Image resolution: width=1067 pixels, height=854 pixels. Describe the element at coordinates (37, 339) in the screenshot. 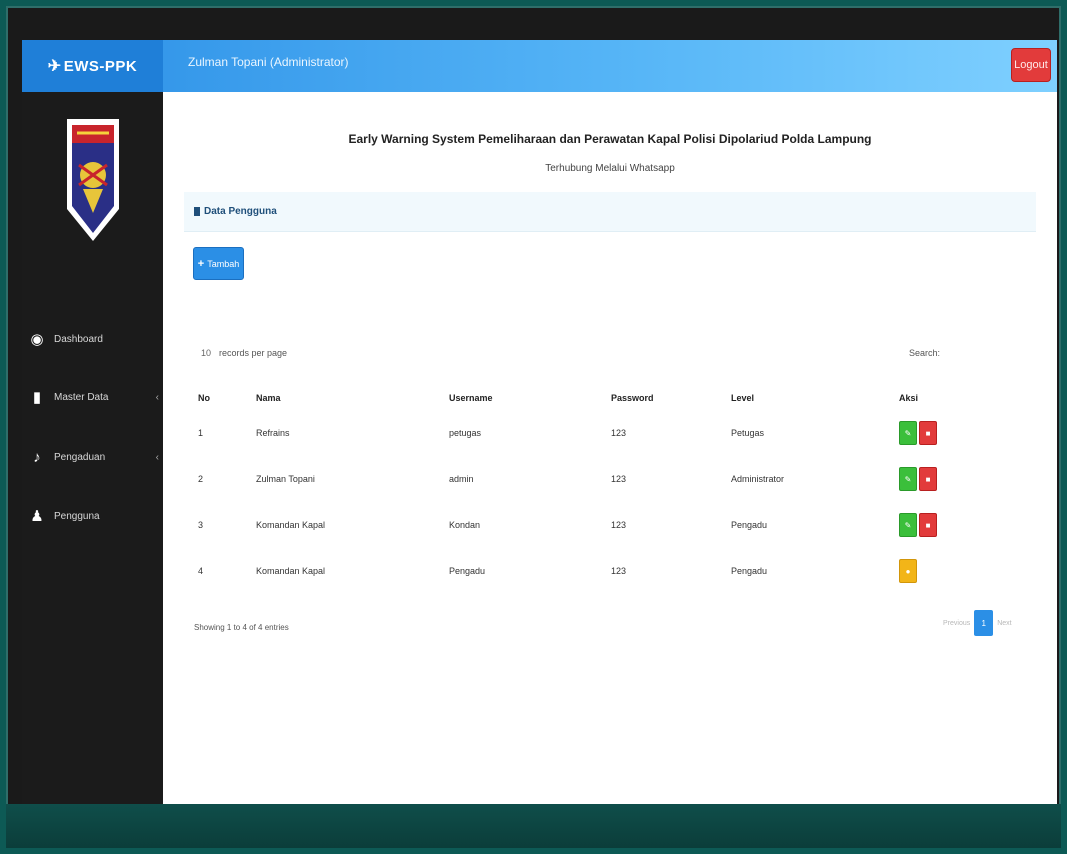

I see `dashboard-icon: ◉` at that location.